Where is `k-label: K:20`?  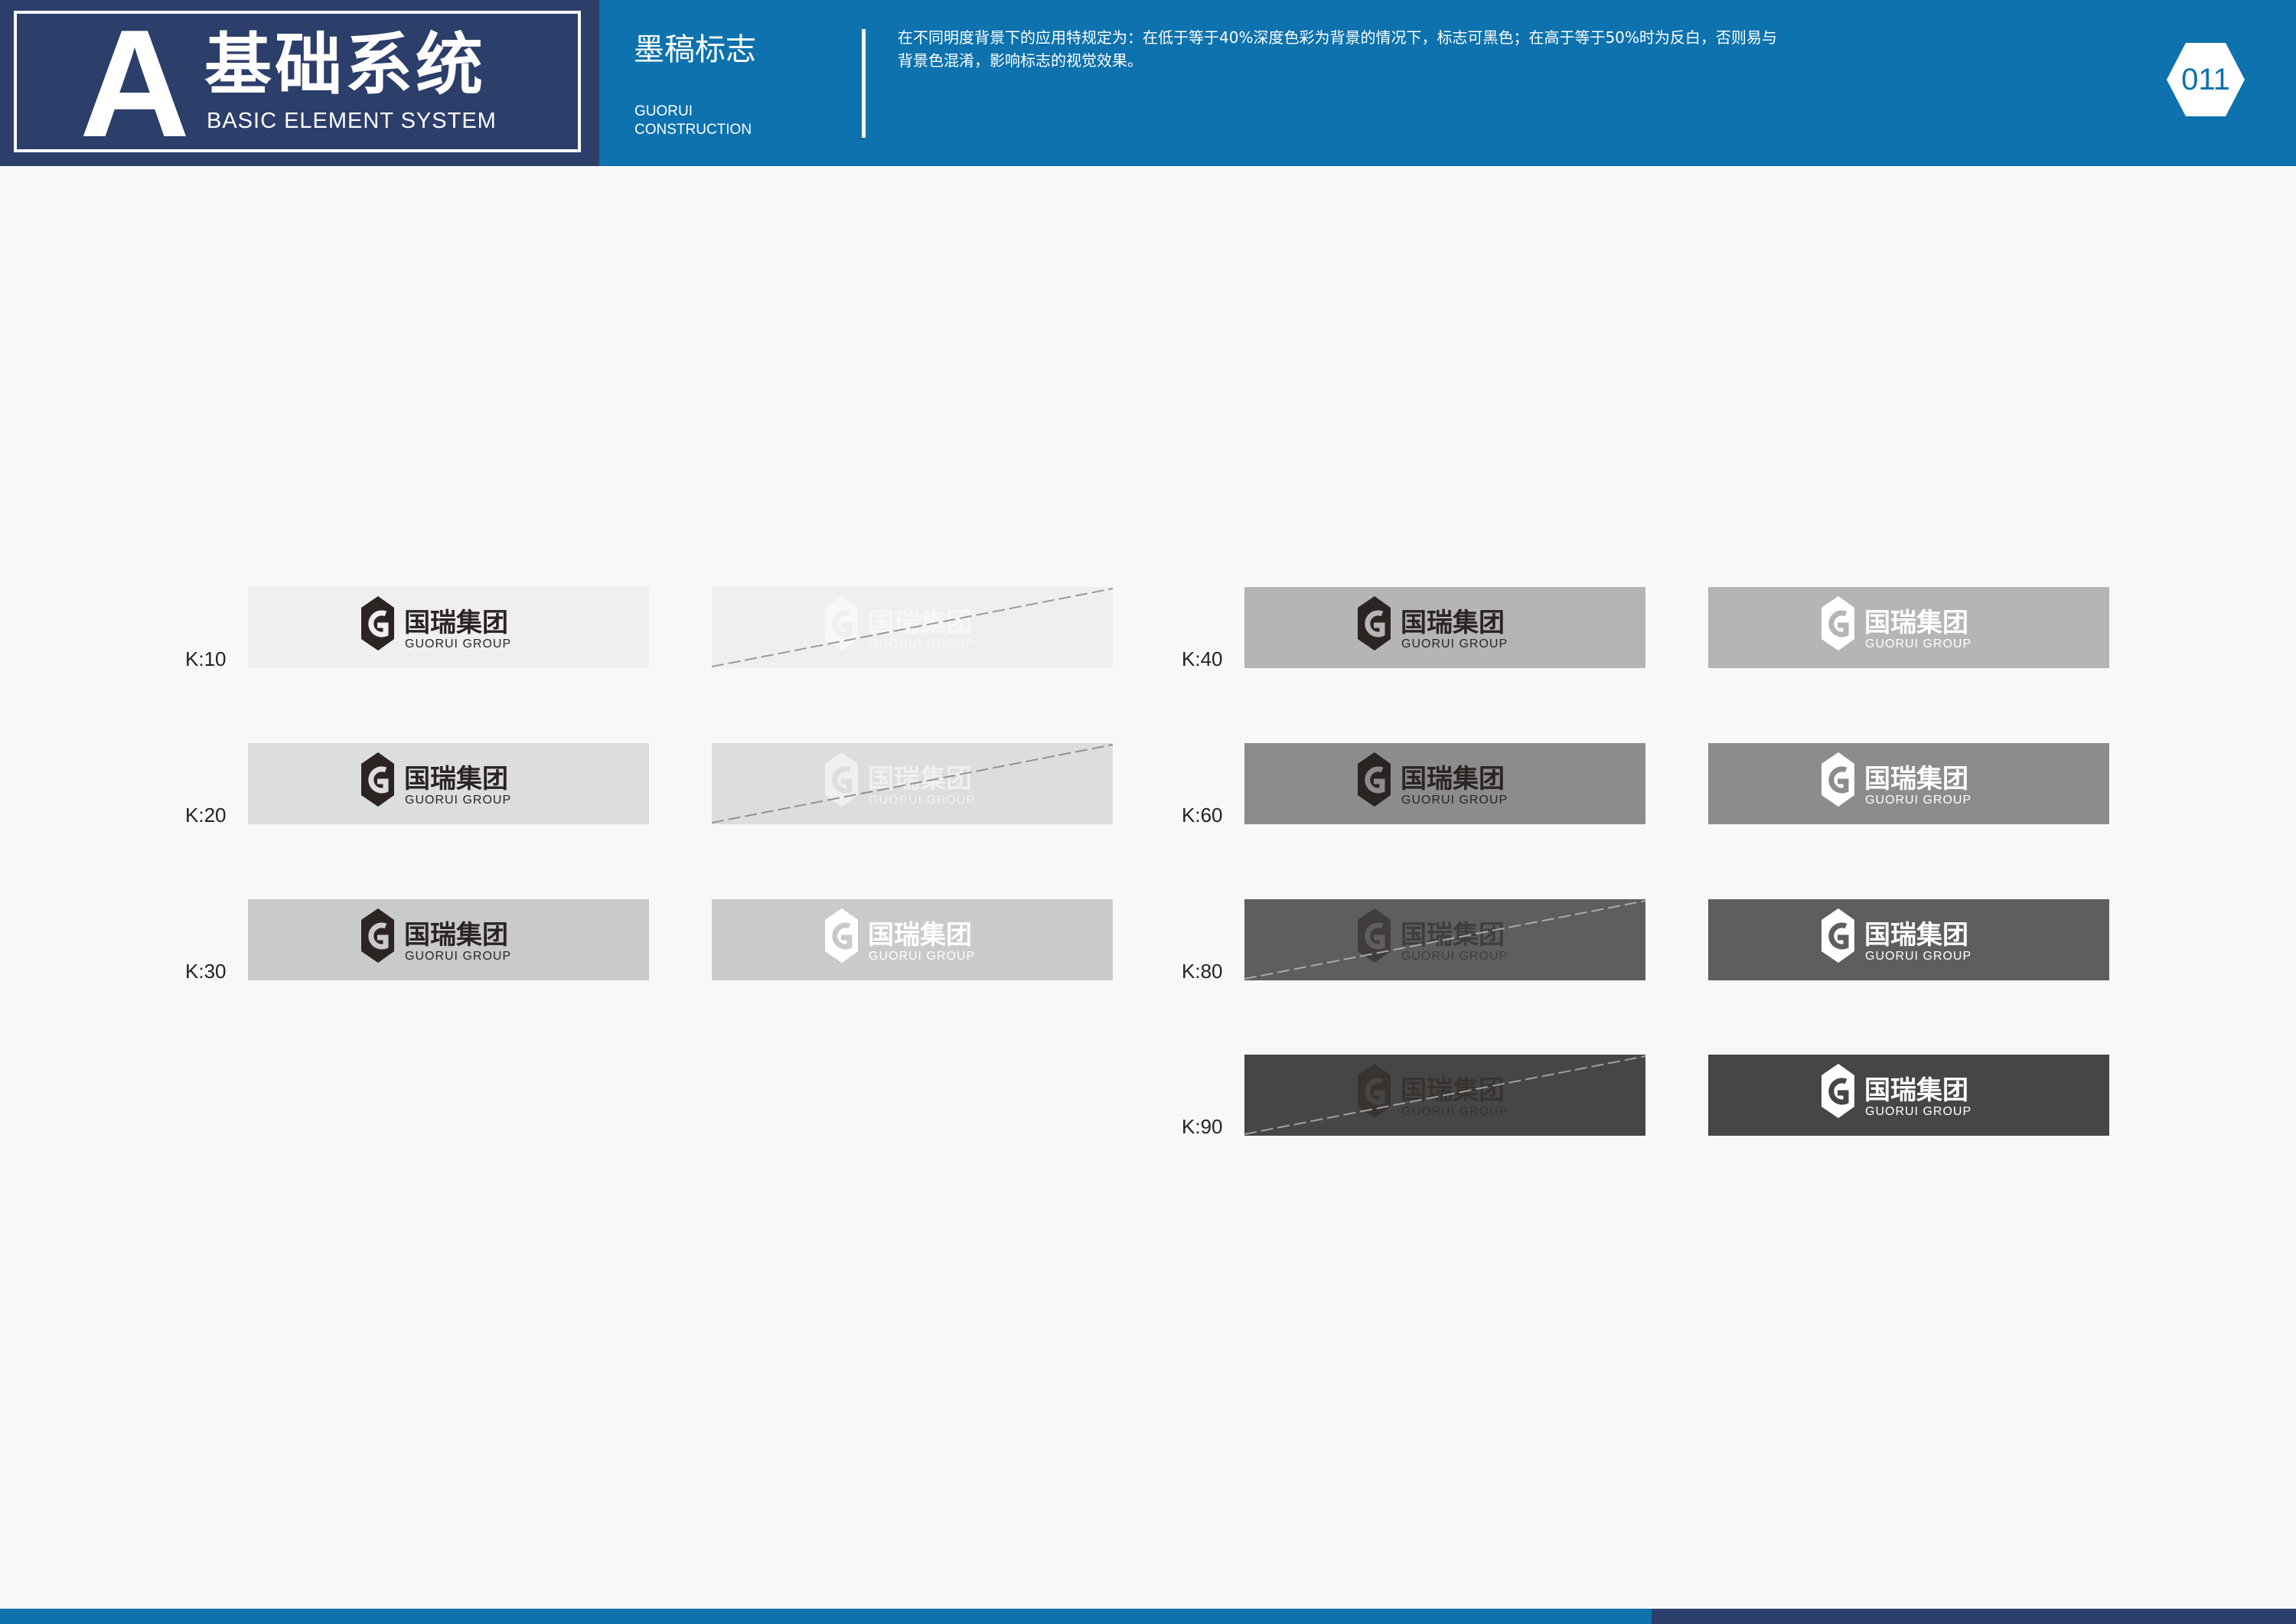 k-label: K:20 is located at coordinates (206, 816).